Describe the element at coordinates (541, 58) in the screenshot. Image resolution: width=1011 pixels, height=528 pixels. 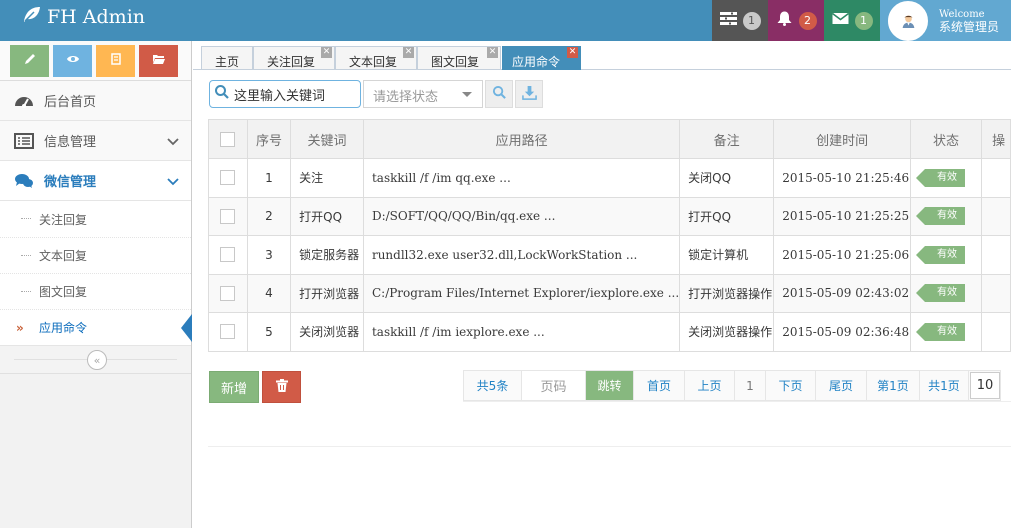
I see `tab-app-command: 应用命令 ✕` at that location.